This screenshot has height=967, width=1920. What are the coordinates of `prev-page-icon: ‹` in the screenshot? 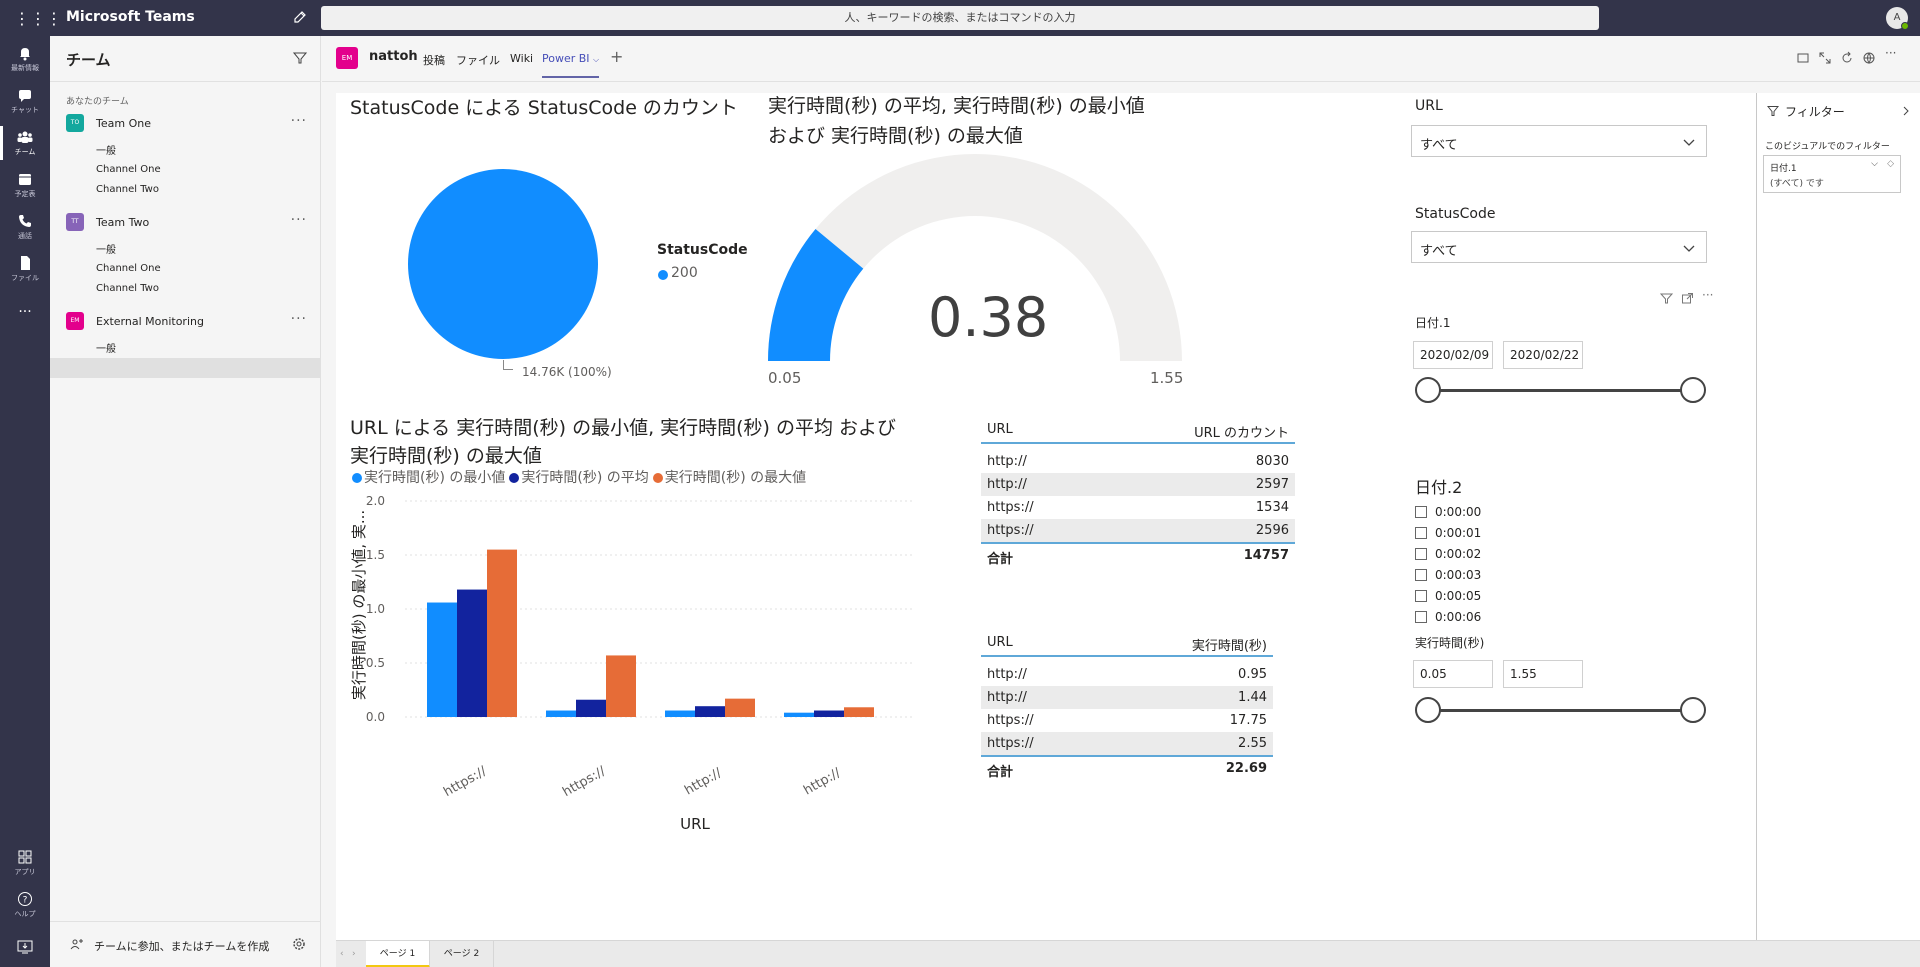 It's located at (342, 954).